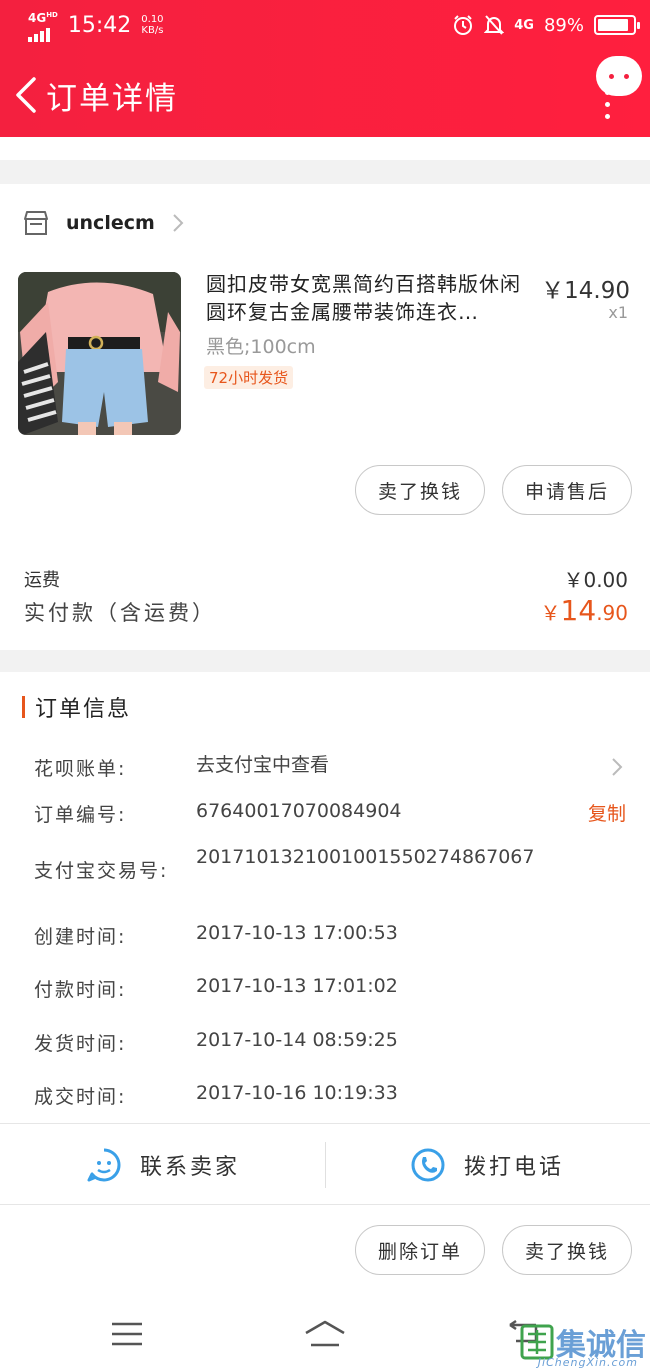  Describe the element at coordinates (524, 25) in the screenshot. I see `network-type-label: 4G` at that location.